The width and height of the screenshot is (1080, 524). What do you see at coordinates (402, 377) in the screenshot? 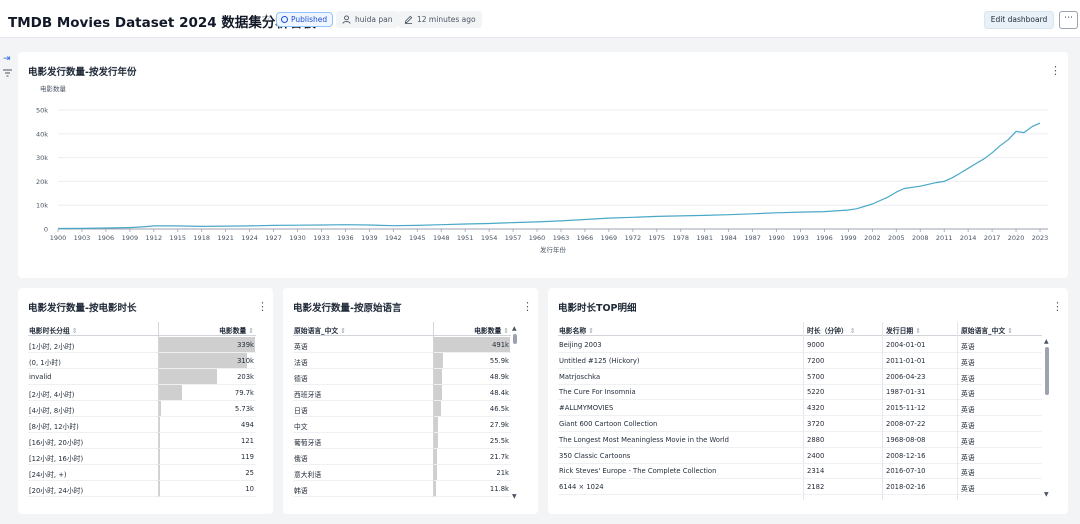
I see `table-row: 德语 48.9k` at bounding box center [402, 377].